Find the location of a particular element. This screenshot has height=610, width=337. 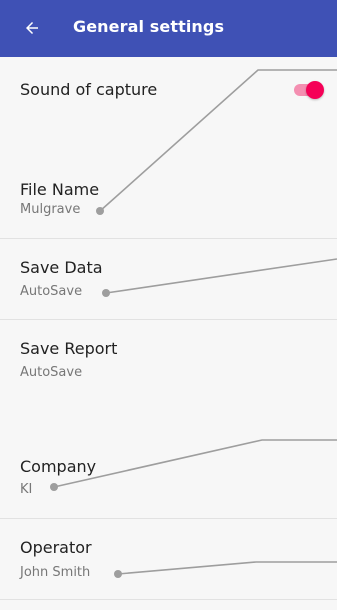

sound-of-capture-toggle is located at coordinates (309, 90).